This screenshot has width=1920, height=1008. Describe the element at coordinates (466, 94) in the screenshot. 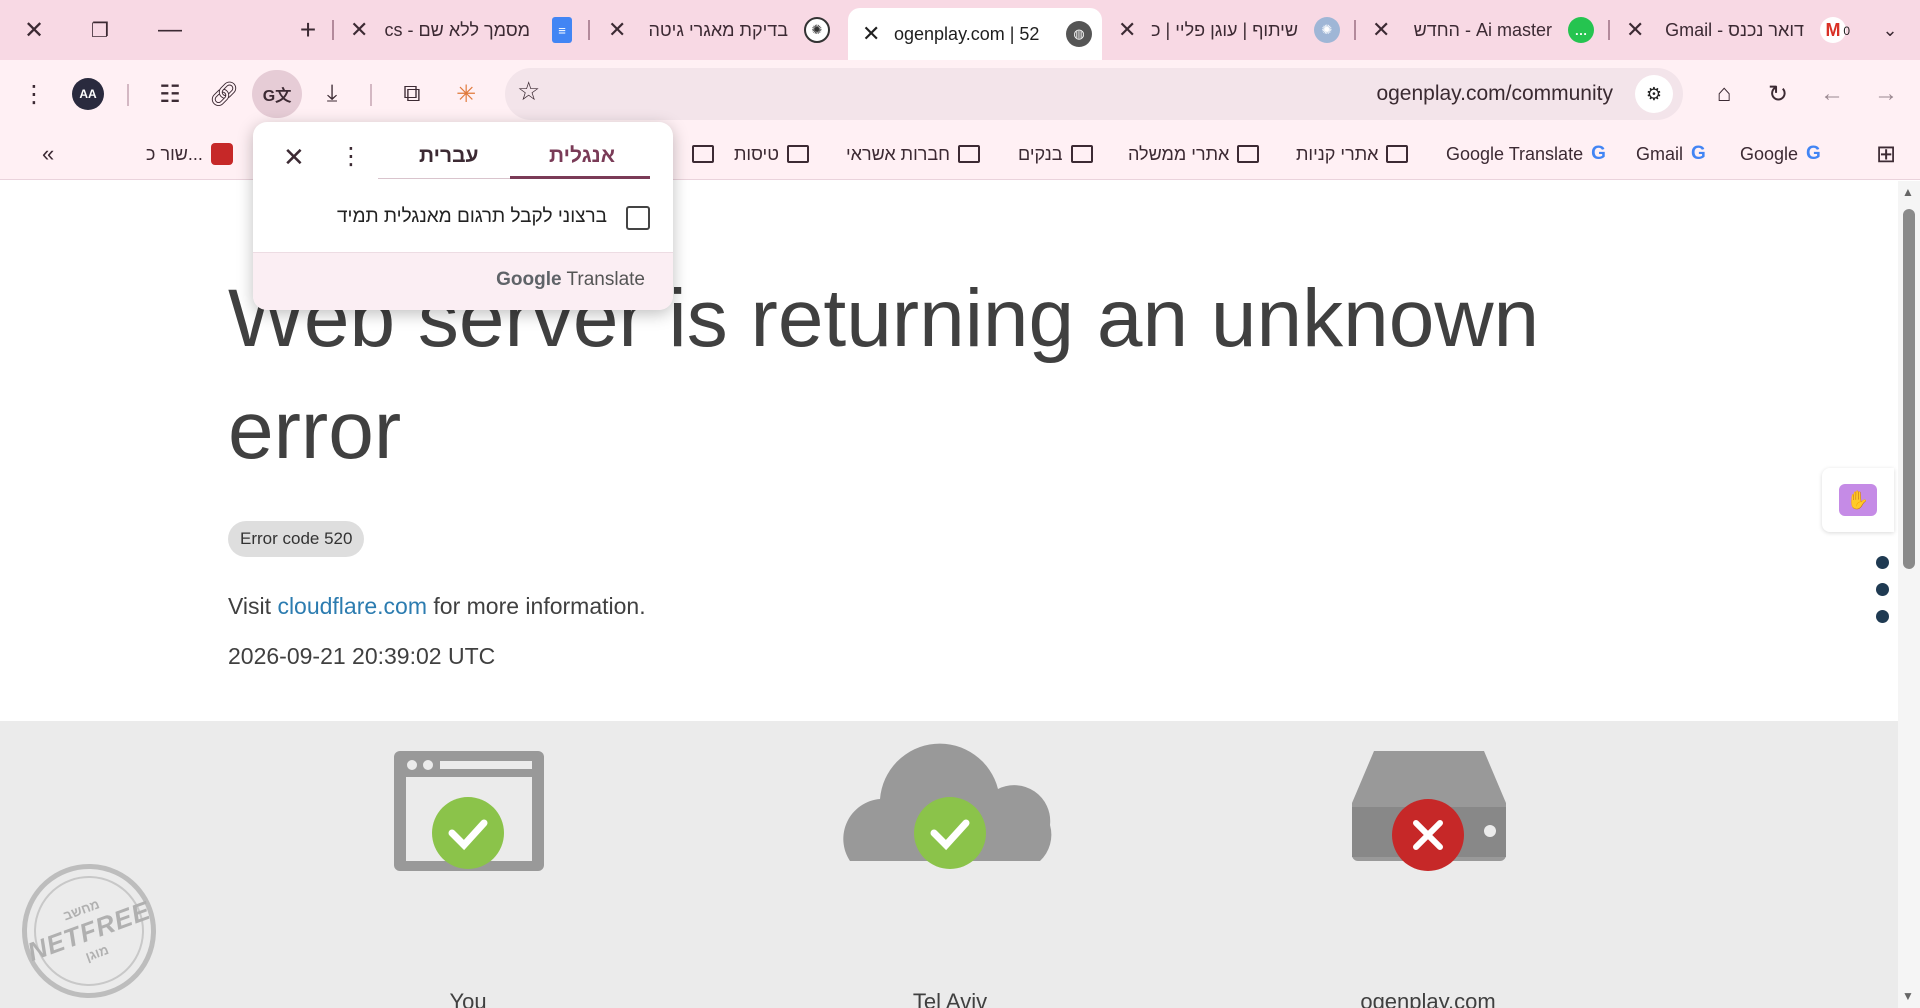

I see `claude-icon: ✳` at that location.